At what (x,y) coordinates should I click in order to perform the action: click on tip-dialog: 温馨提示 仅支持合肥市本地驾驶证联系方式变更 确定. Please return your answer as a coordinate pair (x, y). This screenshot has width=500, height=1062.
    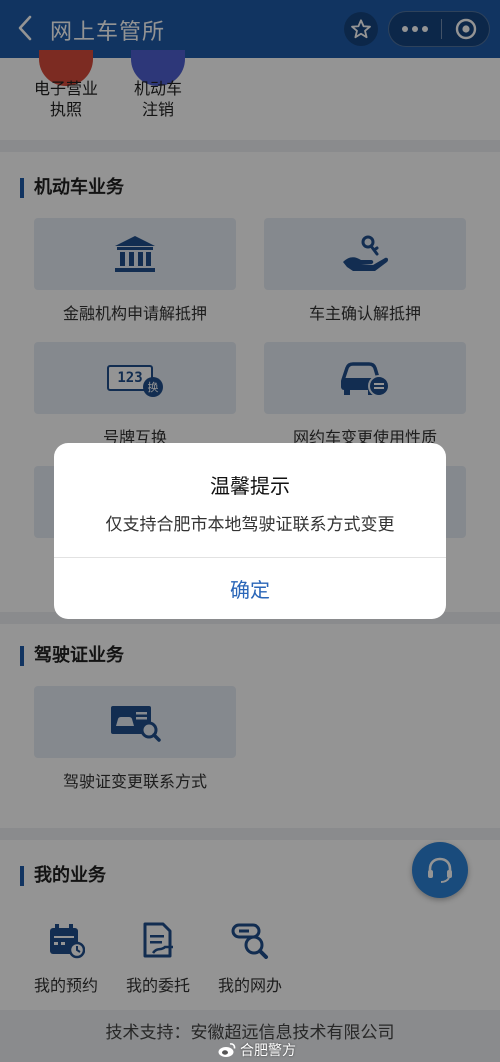
    Looking at the image, I should click on (250, 531).